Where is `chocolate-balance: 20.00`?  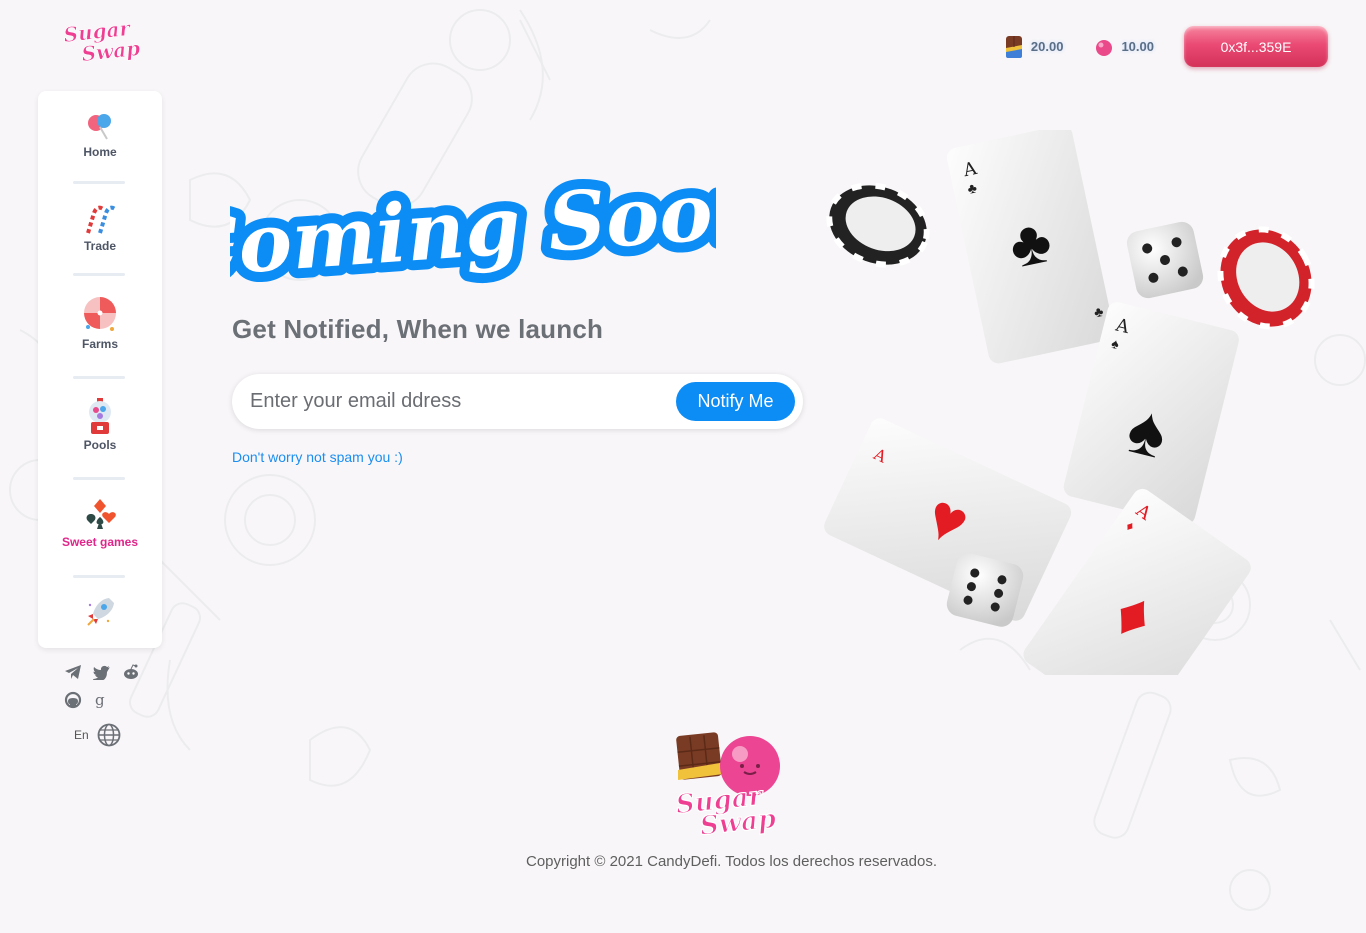 chocolate-balance: 20.00 is located at coordinates (1033, 47).